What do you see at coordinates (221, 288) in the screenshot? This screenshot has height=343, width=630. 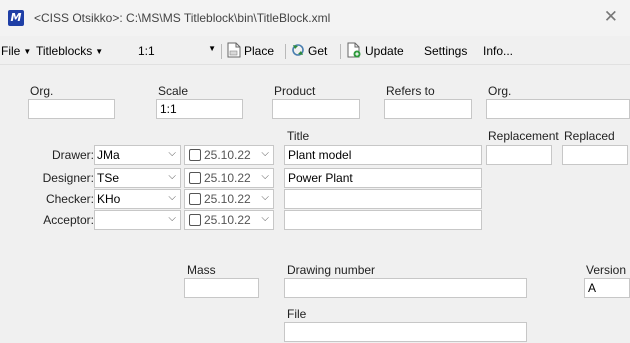 I see `mass-field` at bounding box center [221, 288].